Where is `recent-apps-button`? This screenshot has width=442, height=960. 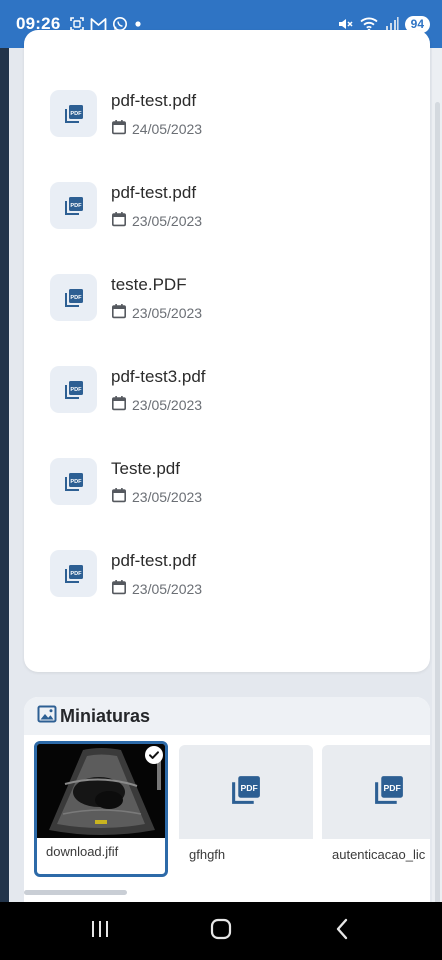 recent-apps-button is located at coordinates (100, 931).